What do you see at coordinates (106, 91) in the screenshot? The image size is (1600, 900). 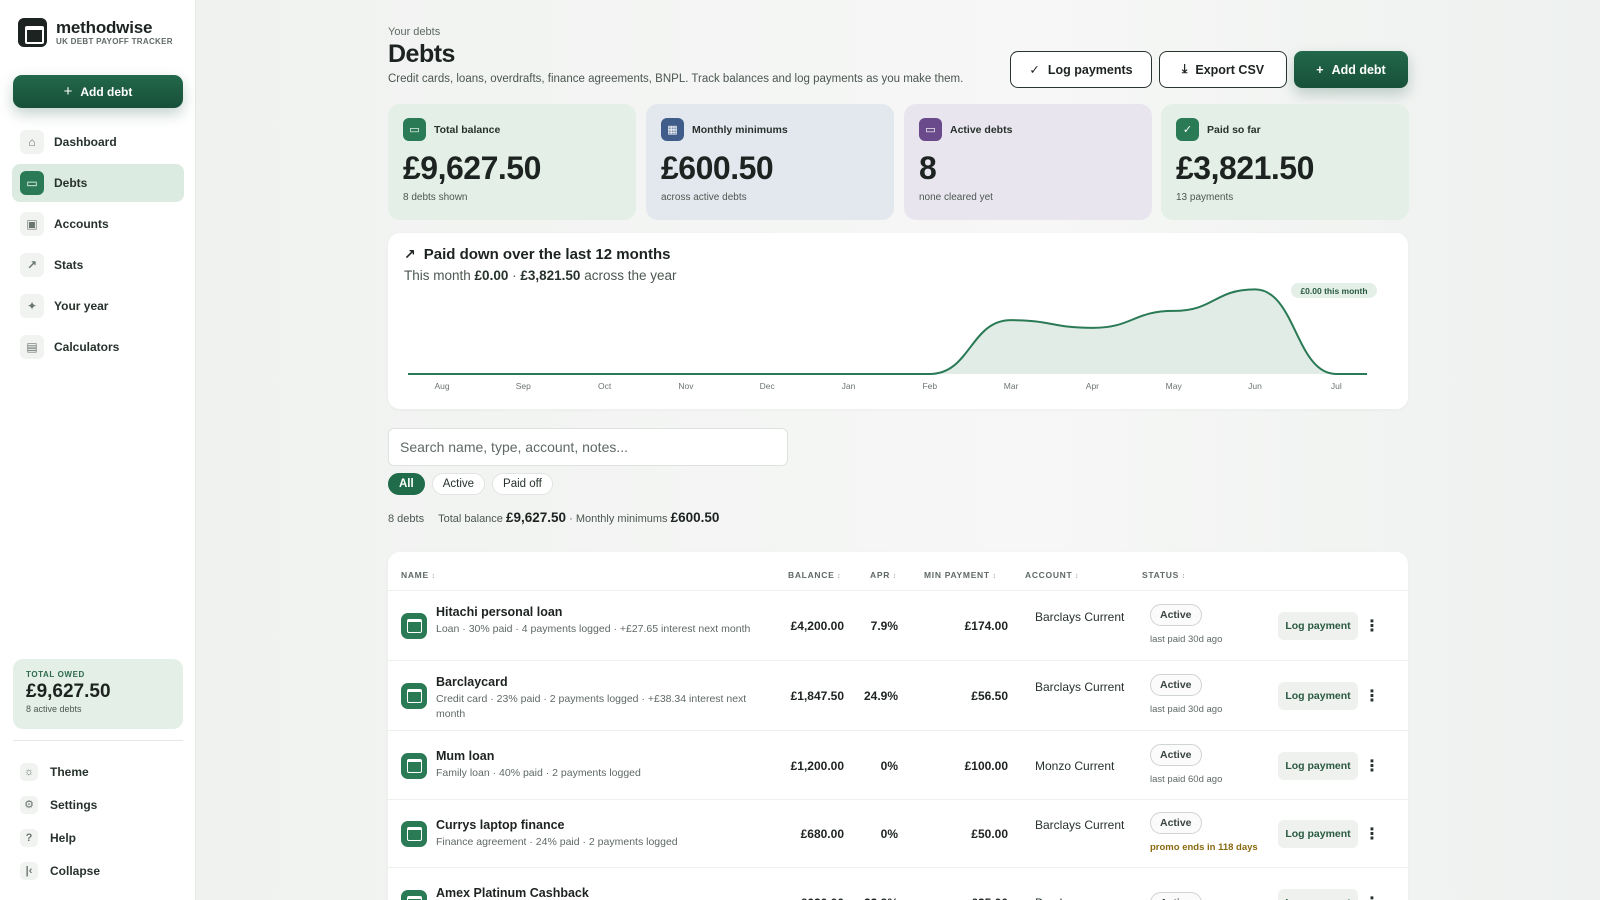 I see `sidebar-add-debt-label: Add debt` at bounding box center [106, 91].